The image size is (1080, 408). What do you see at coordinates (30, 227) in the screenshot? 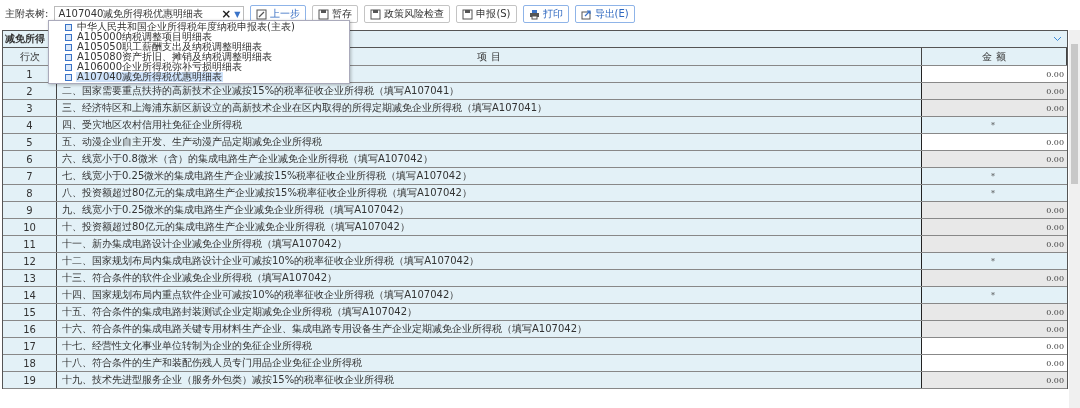
I see `row-number: 10` at bounding box center [30, 227].